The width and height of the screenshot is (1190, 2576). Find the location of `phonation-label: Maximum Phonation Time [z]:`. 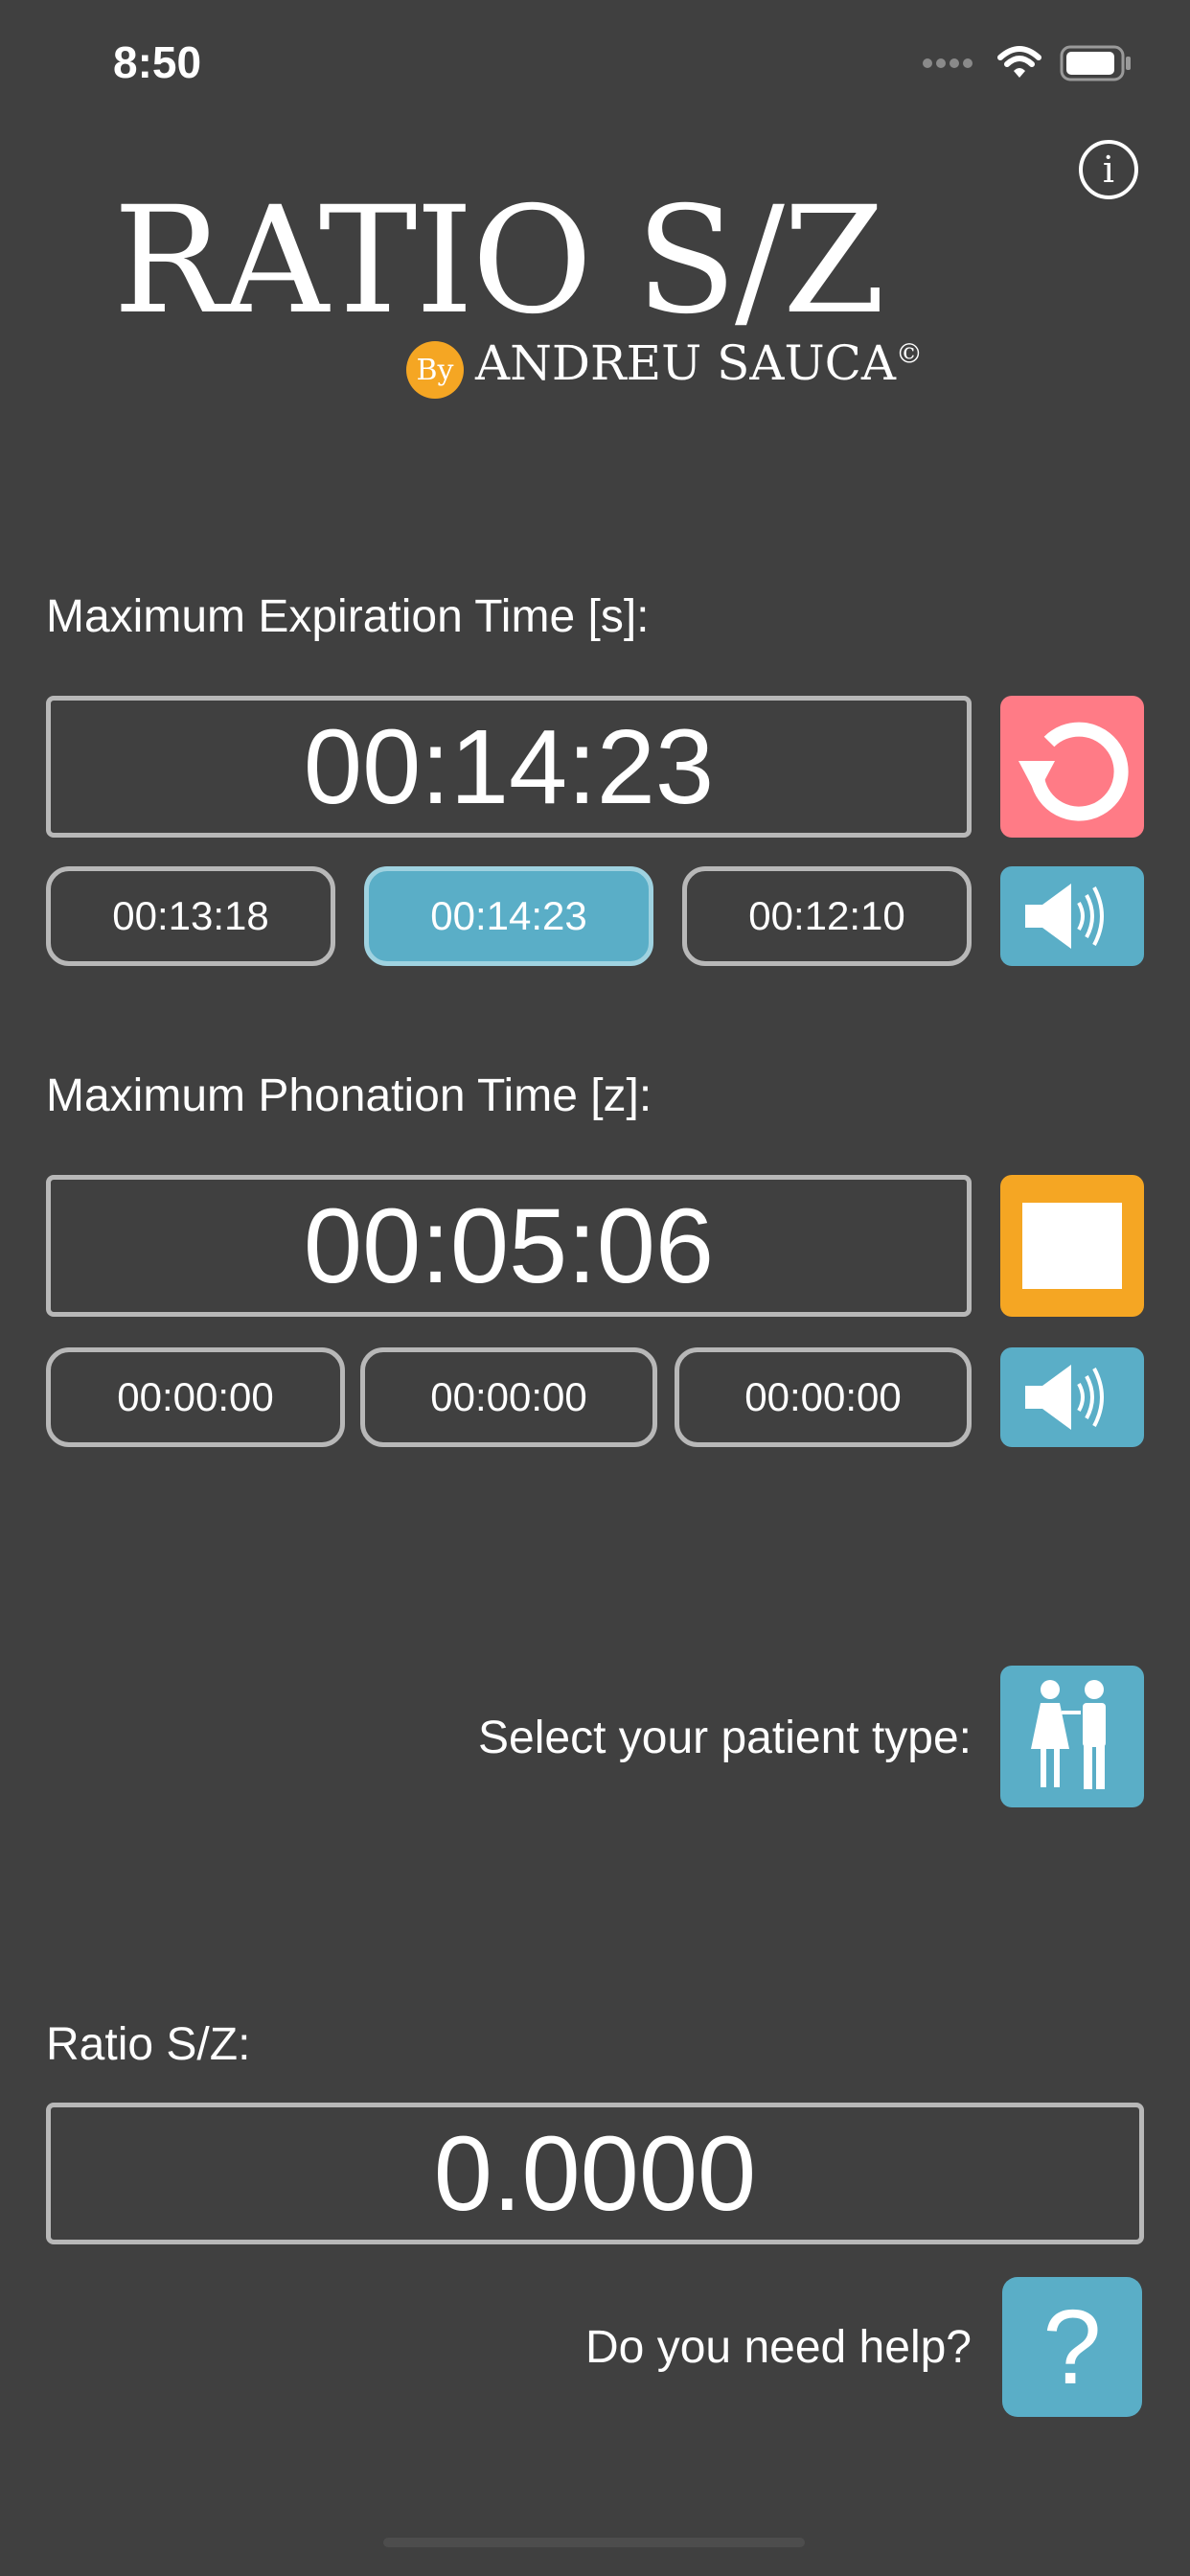

phonation-label: Maximum Phonation Time [z]: is located at coordinates (349, 1095).